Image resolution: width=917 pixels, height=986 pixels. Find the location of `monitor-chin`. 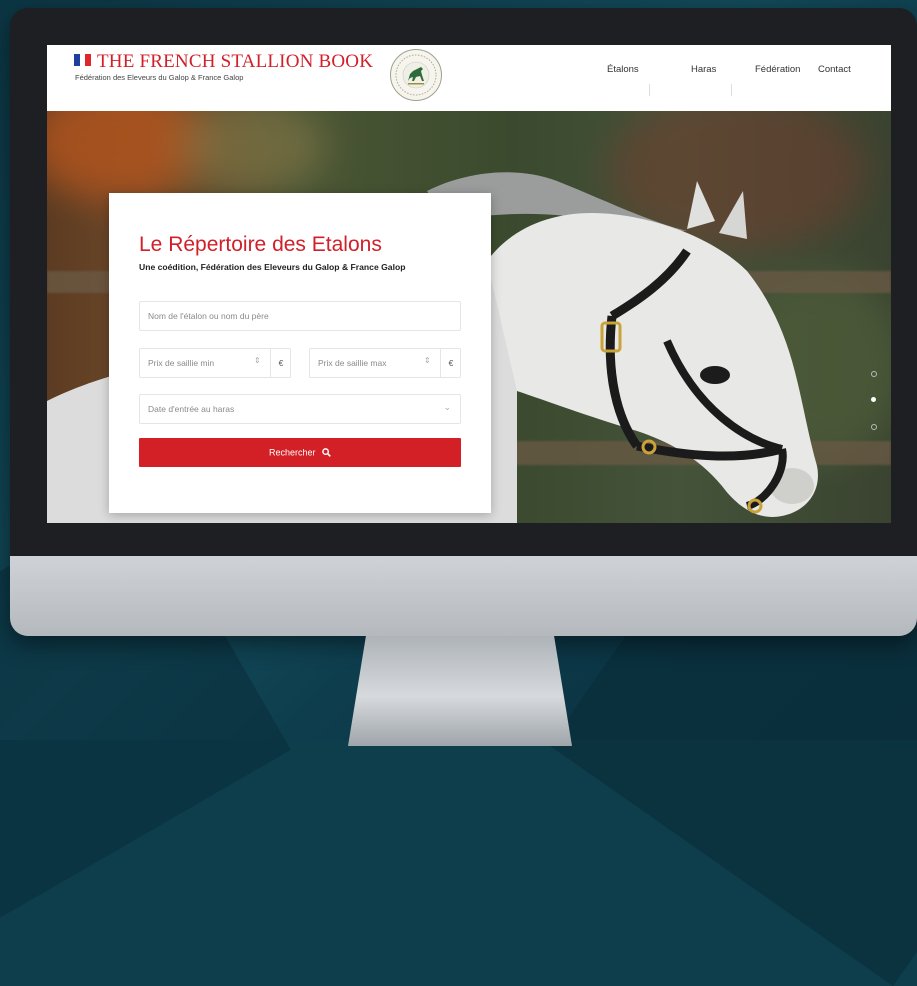

monitor-chin is located at coordinates (463, 596).